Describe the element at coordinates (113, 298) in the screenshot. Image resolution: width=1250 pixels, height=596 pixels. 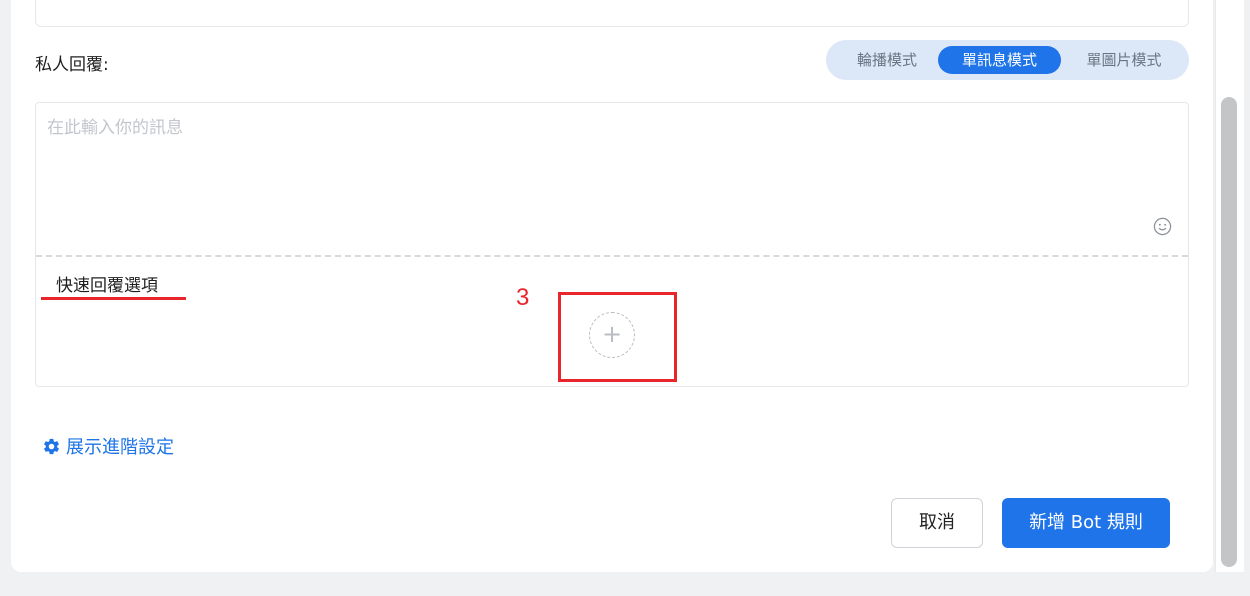
I see `annotation-underline` at that location.